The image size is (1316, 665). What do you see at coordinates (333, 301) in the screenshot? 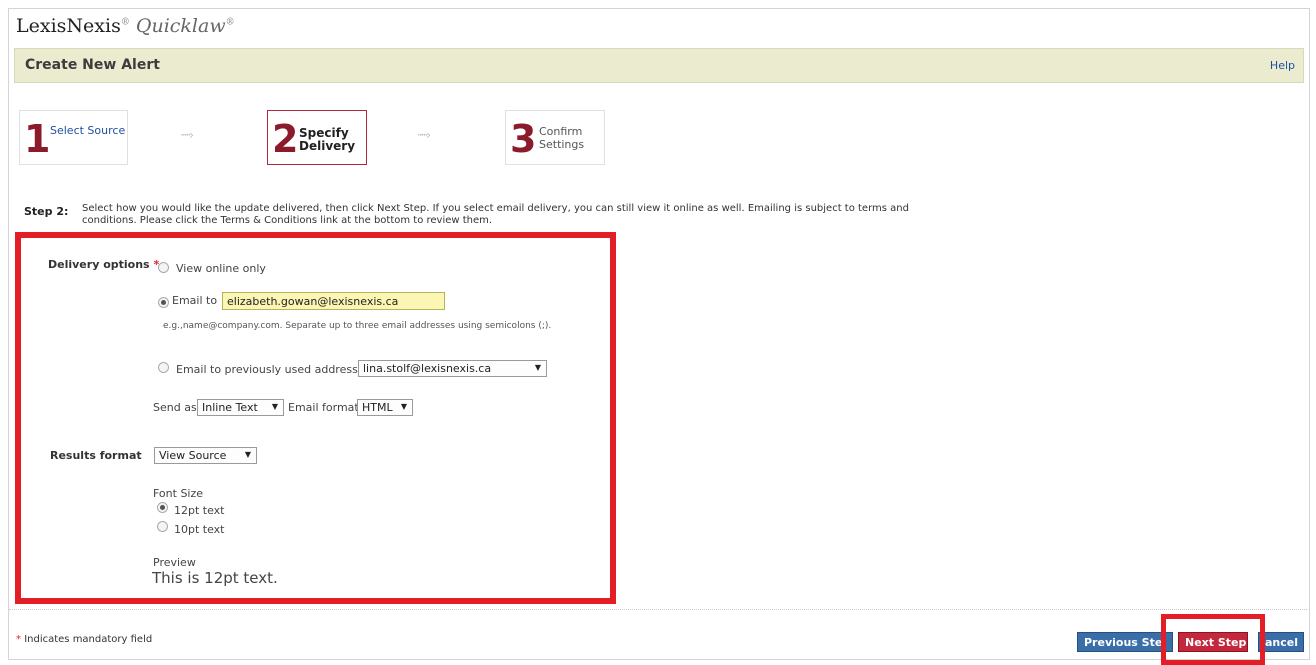
I see `email-to-input: elizabeth.gowan@lexisnexis.ca` at bounding box center [333, 301].